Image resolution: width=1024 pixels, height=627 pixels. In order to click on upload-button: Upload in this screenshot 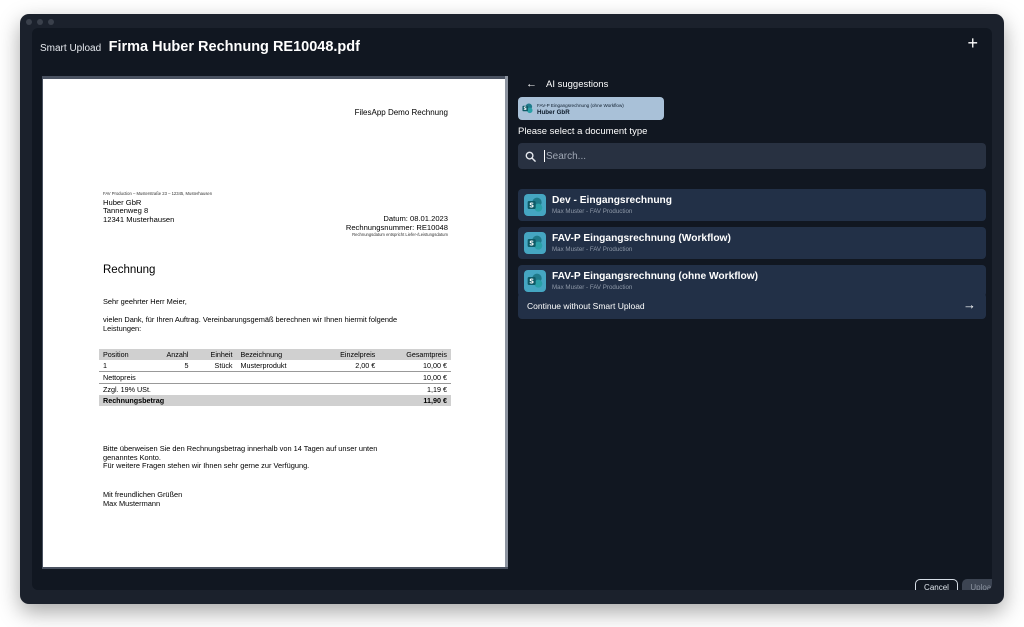, I will do `click(977, 584)`.